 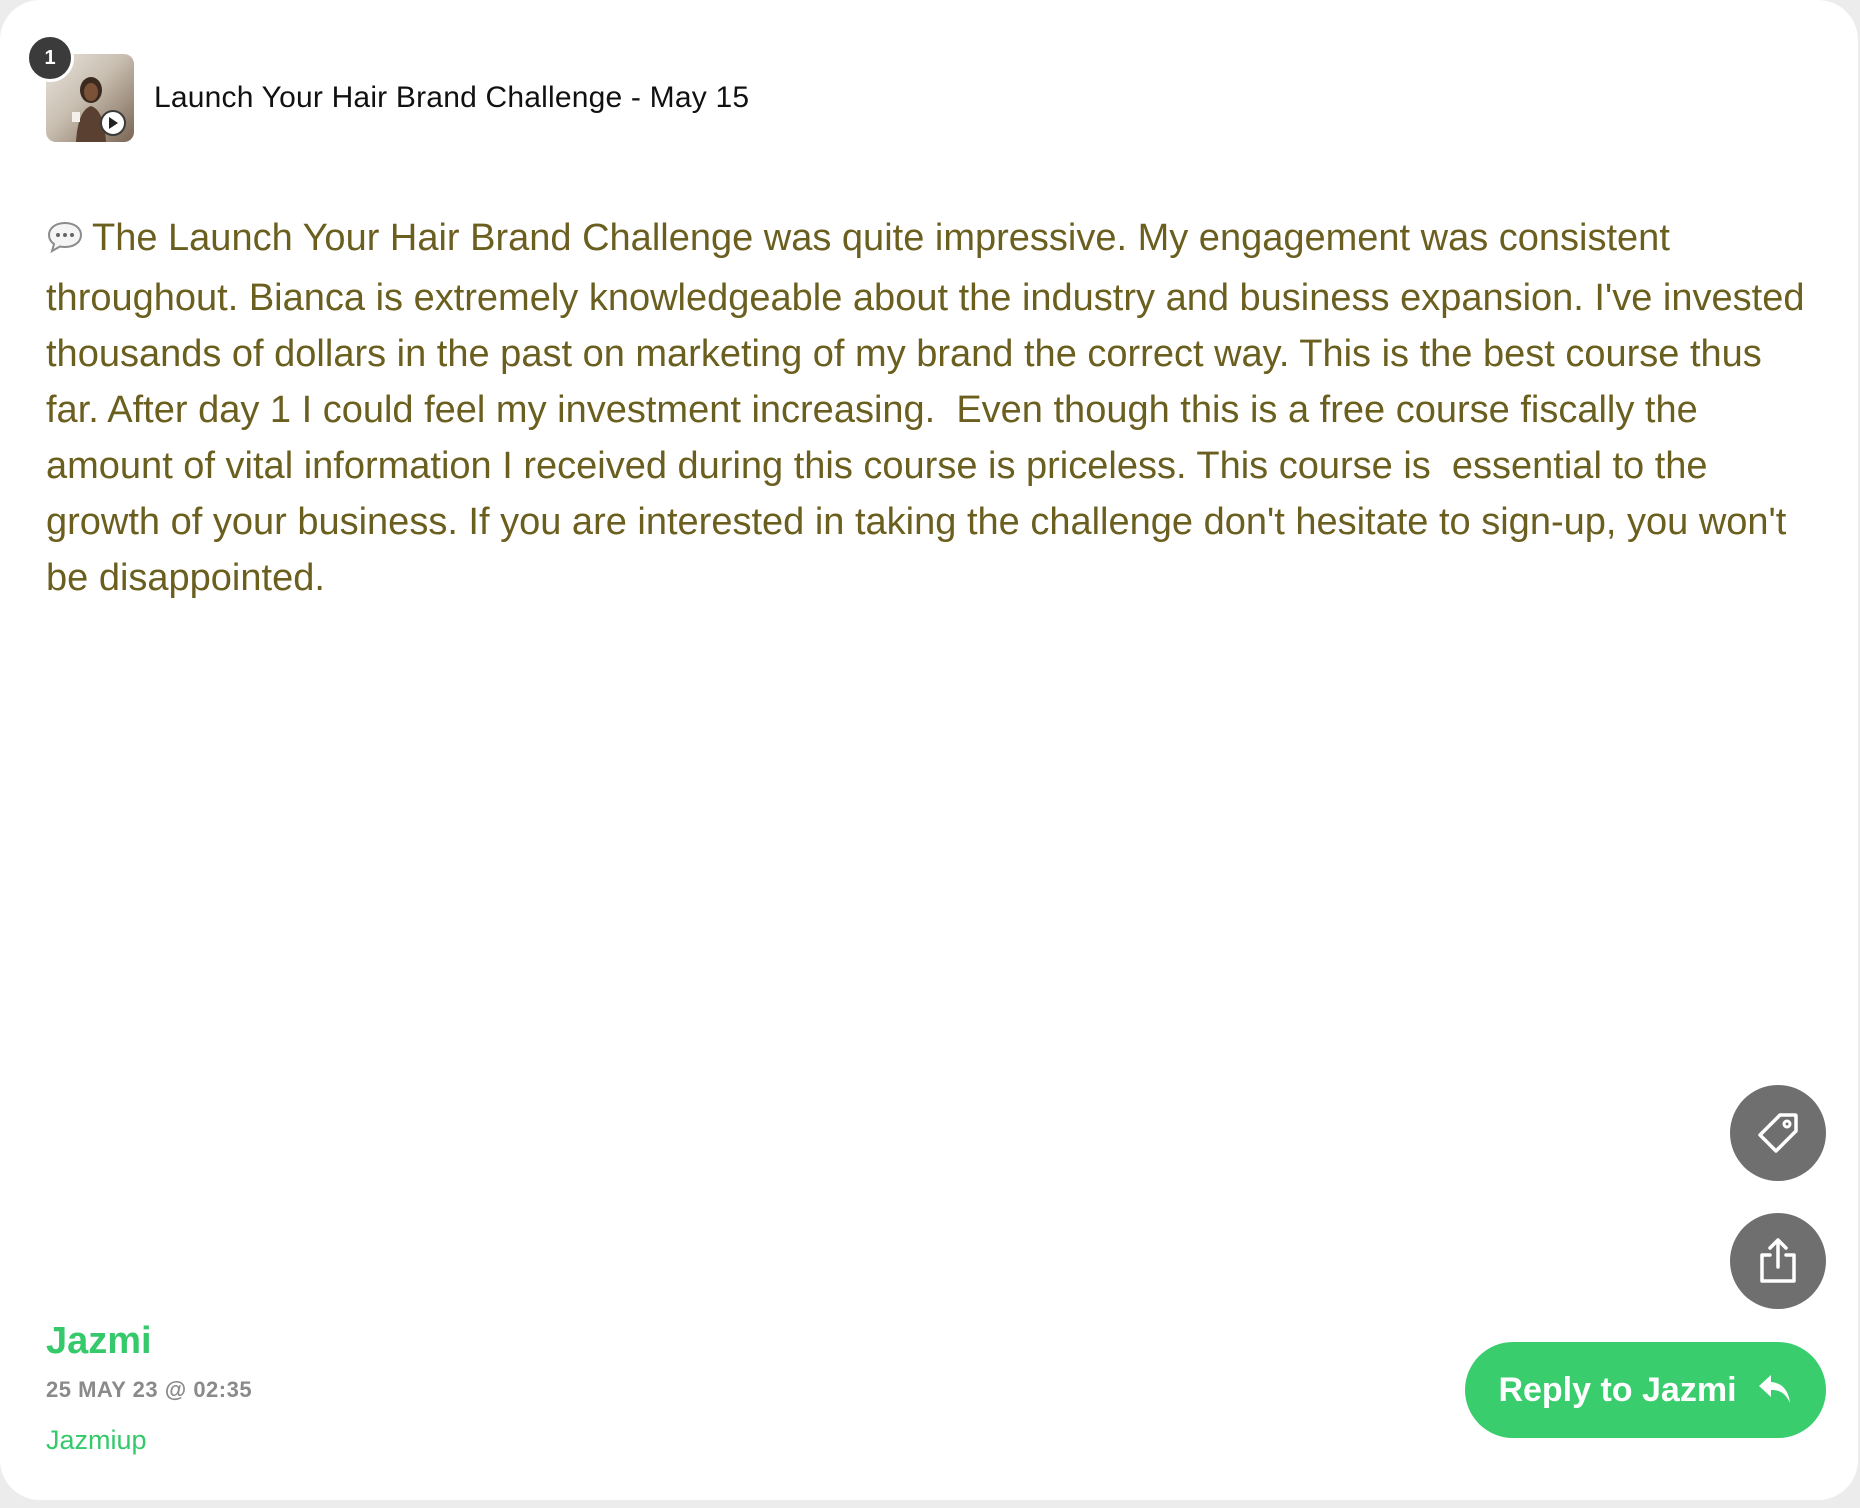 I want to click on reply-button-label: Reply to Jazmi, so click(x=1617, y=1389).